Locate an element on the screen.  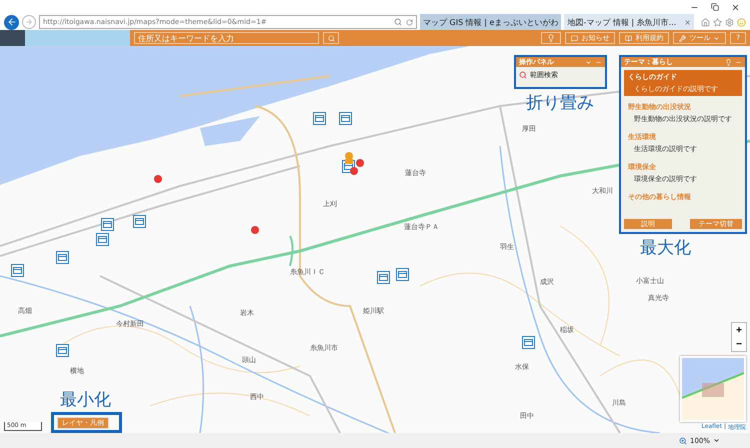
highlight-frame is located at coordinates (86, 422).